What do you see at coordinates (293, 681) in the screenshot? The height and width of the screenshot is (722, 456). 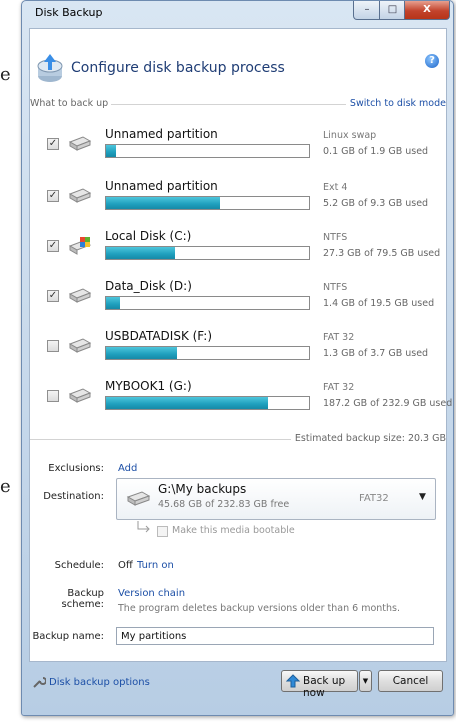 I see `upload-arrow-icon` at bounding box center [293, 681].